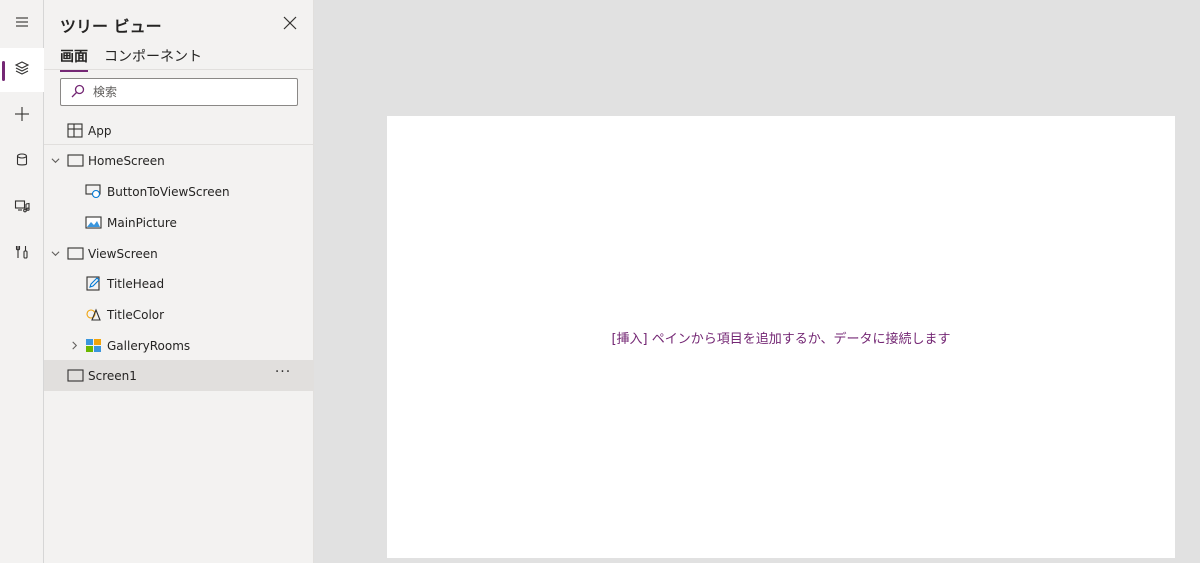  I want to click on tools-icon, so click(22, 254).